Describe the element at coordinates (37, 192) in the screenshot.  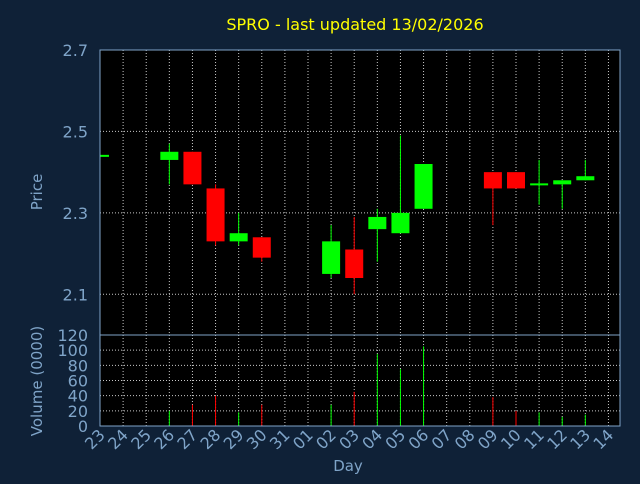
I see `price-axis-label: Price` at that location.